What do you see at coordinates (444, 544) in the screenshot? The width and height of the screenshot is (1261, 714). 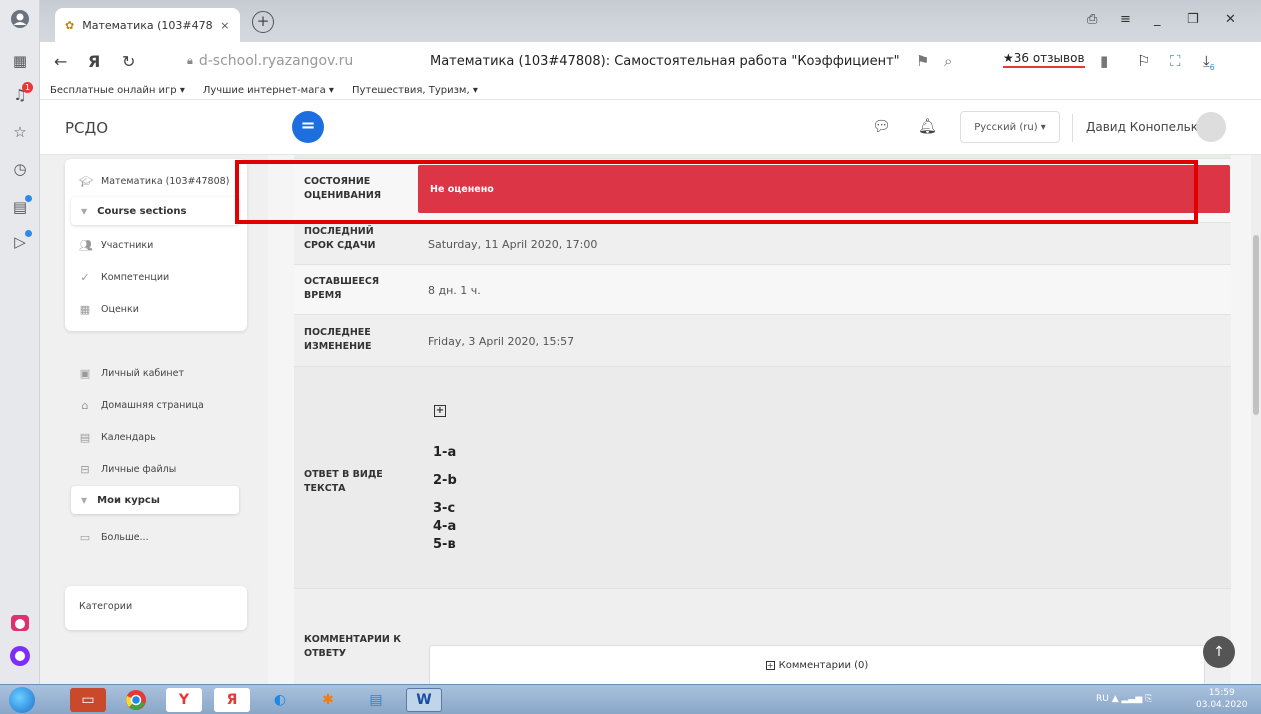 I see `answer-line: 5-в` at bounding box center [444, 544].